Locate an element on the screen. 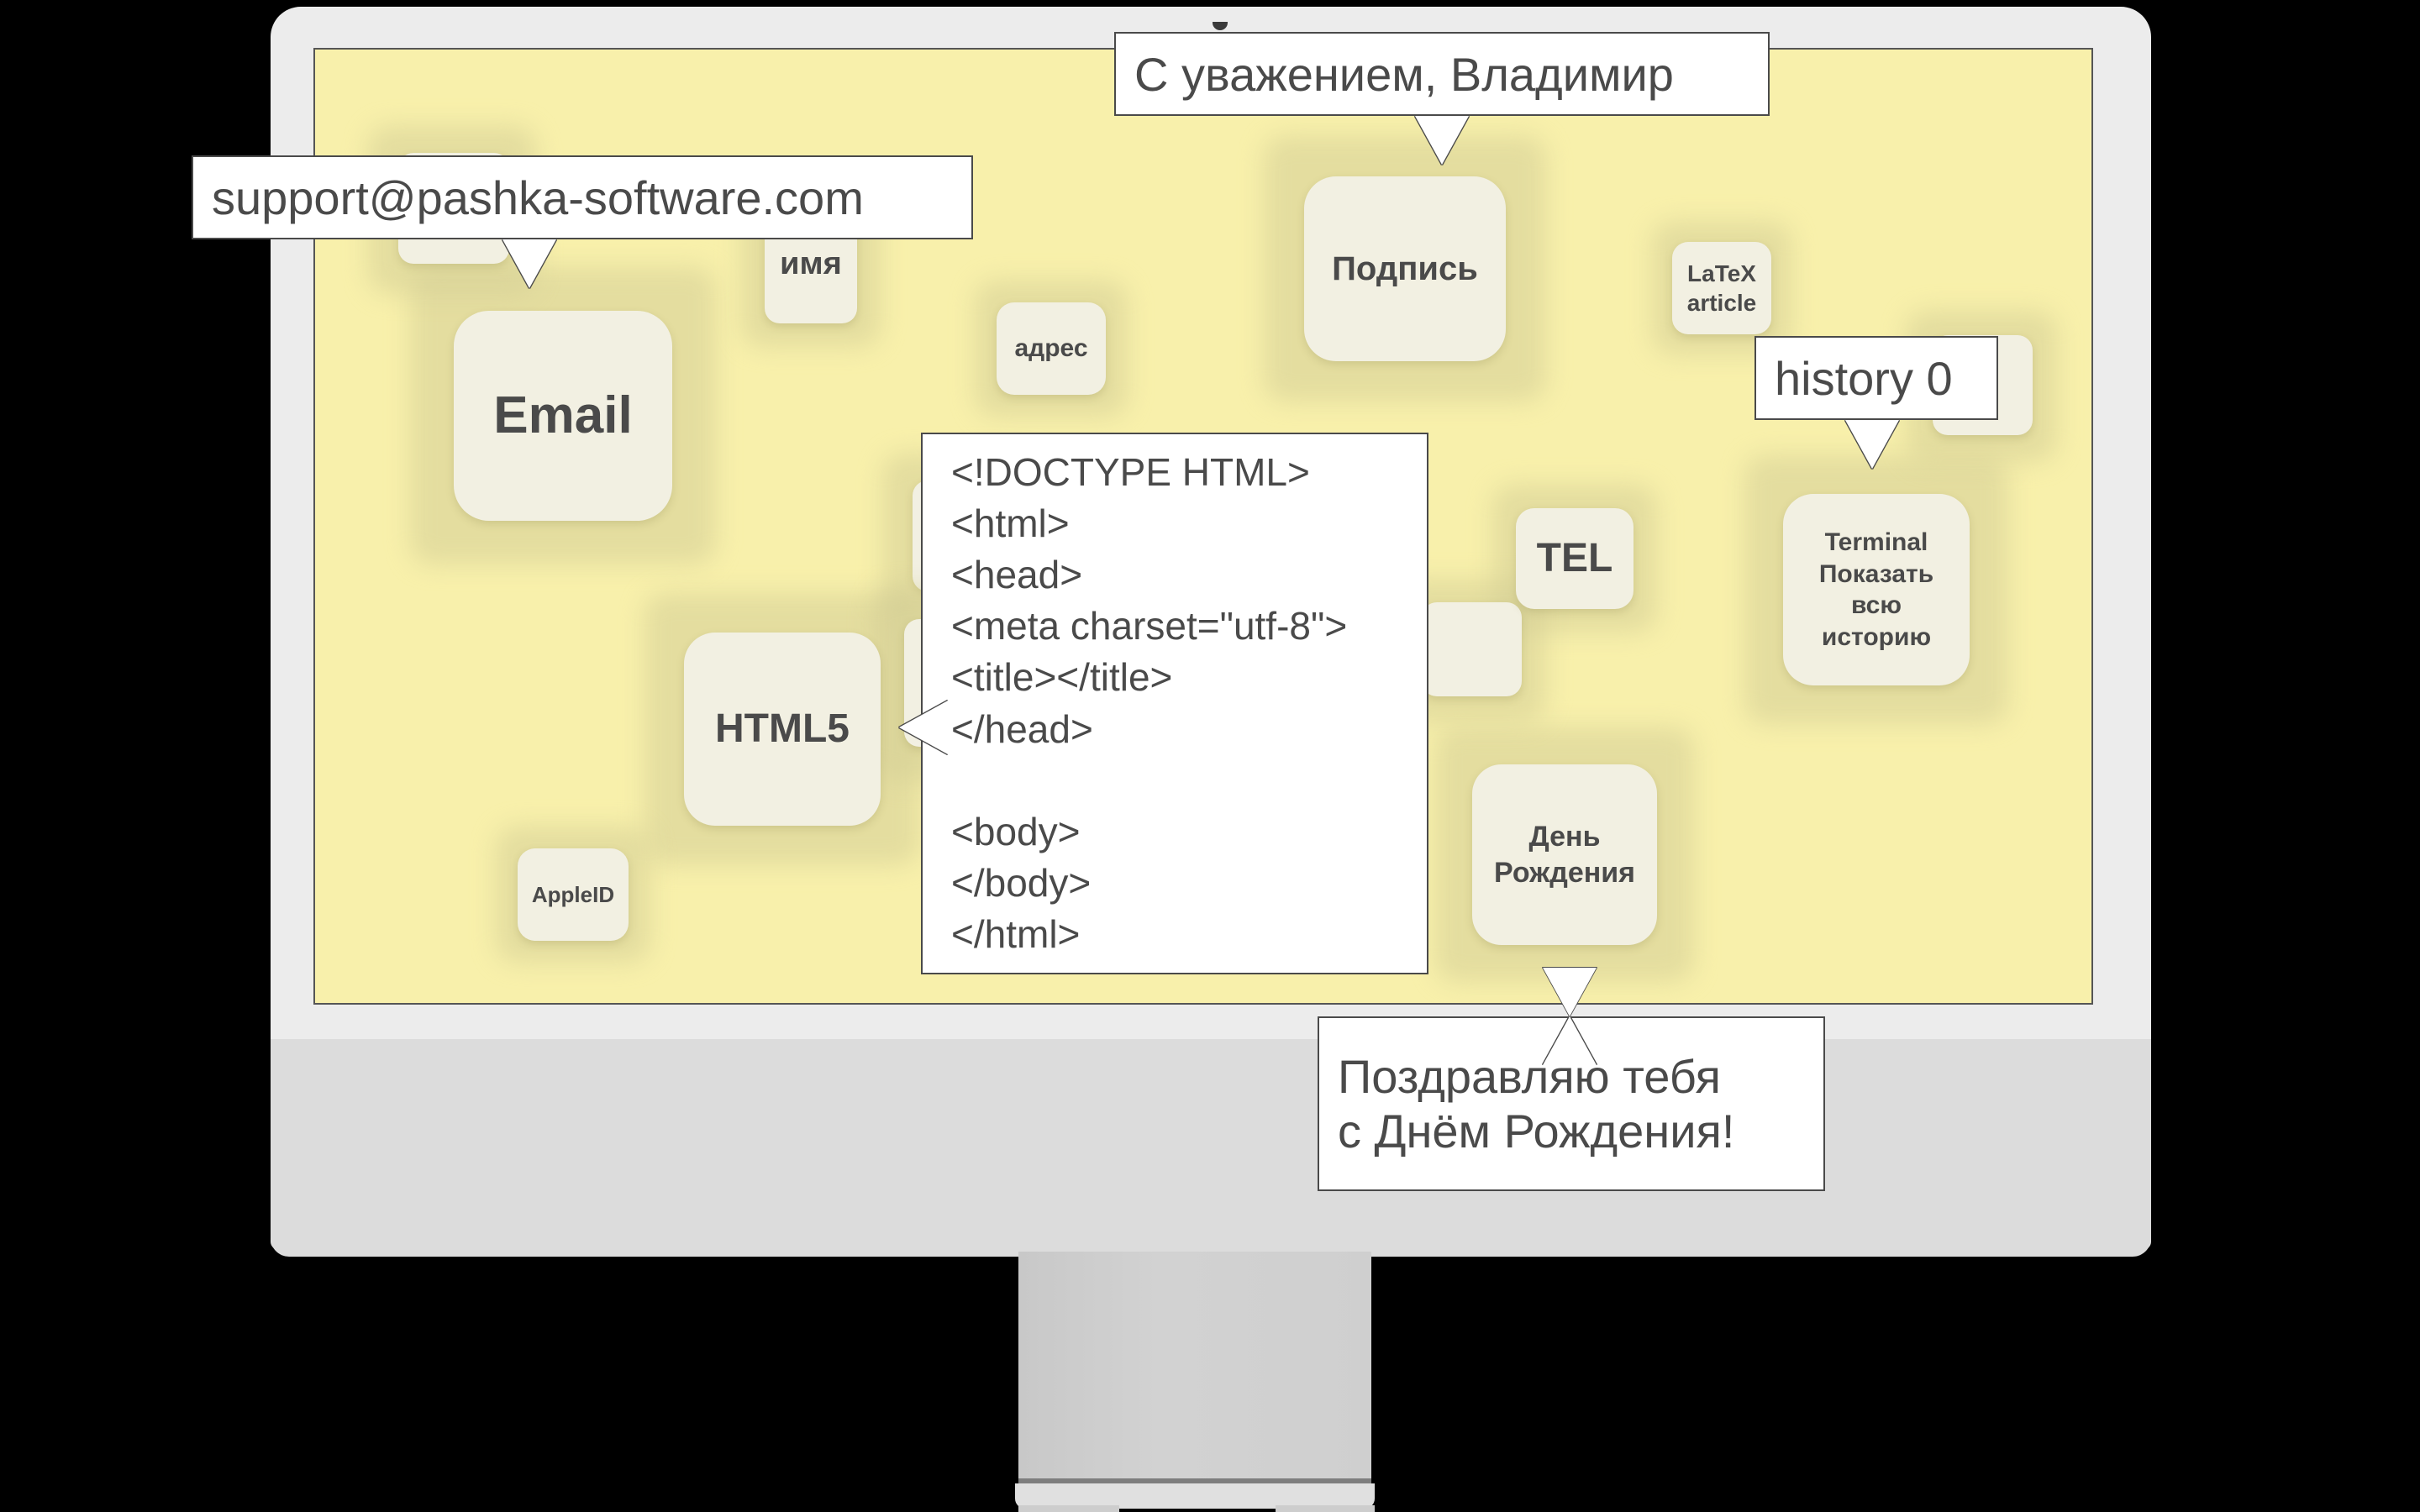  webcam-icon is located at coordinates (1221, 26).